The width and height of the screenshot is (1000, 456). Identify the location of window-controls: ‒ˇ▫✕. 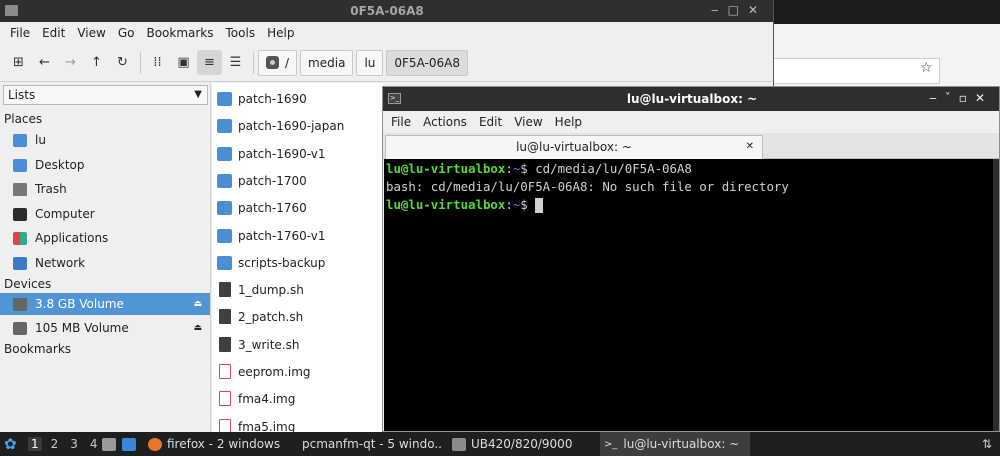
(961, 98).